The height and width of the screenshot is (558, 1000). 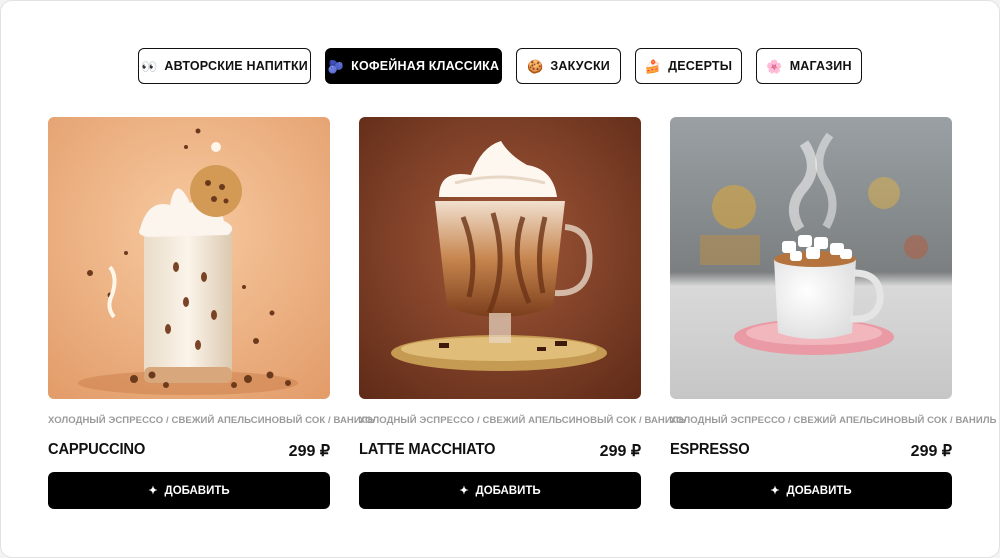 I want to click on tab-desserts: 🍰 ДЕСЕРТЫ, so click(x=688, y=66).